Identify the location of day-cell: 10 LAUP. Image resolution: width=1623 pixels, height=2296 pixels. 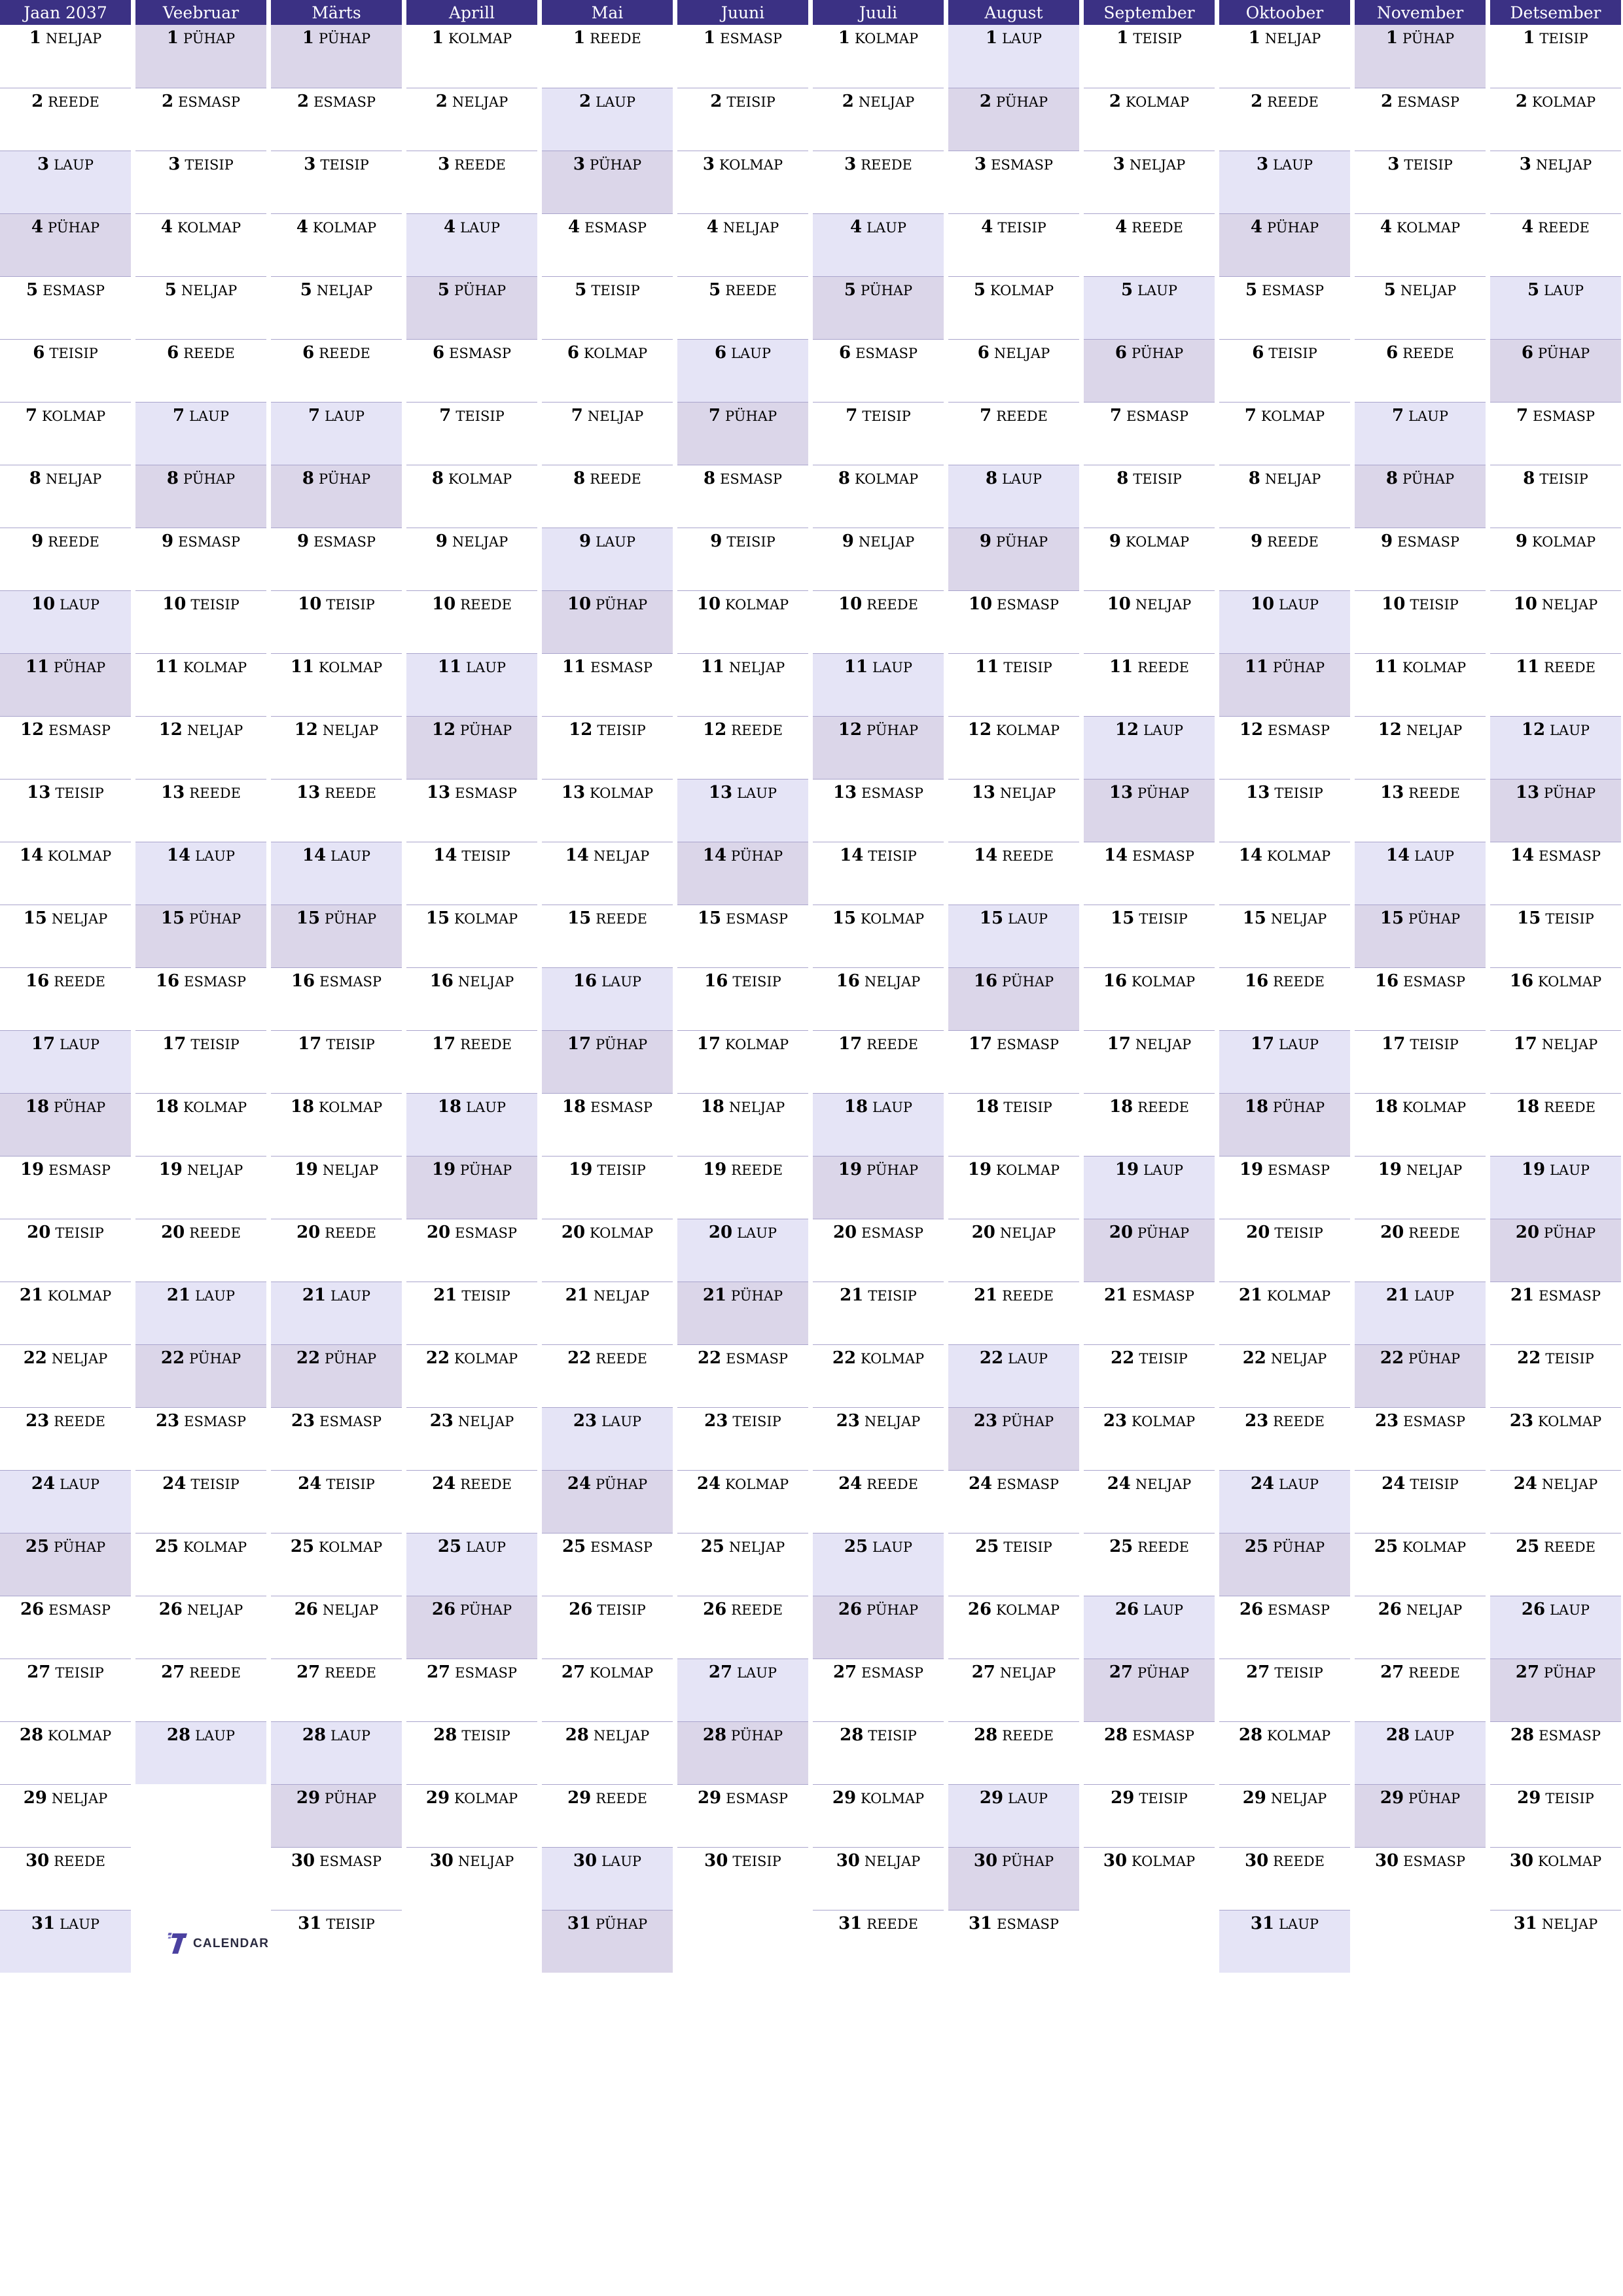
(65, 621).